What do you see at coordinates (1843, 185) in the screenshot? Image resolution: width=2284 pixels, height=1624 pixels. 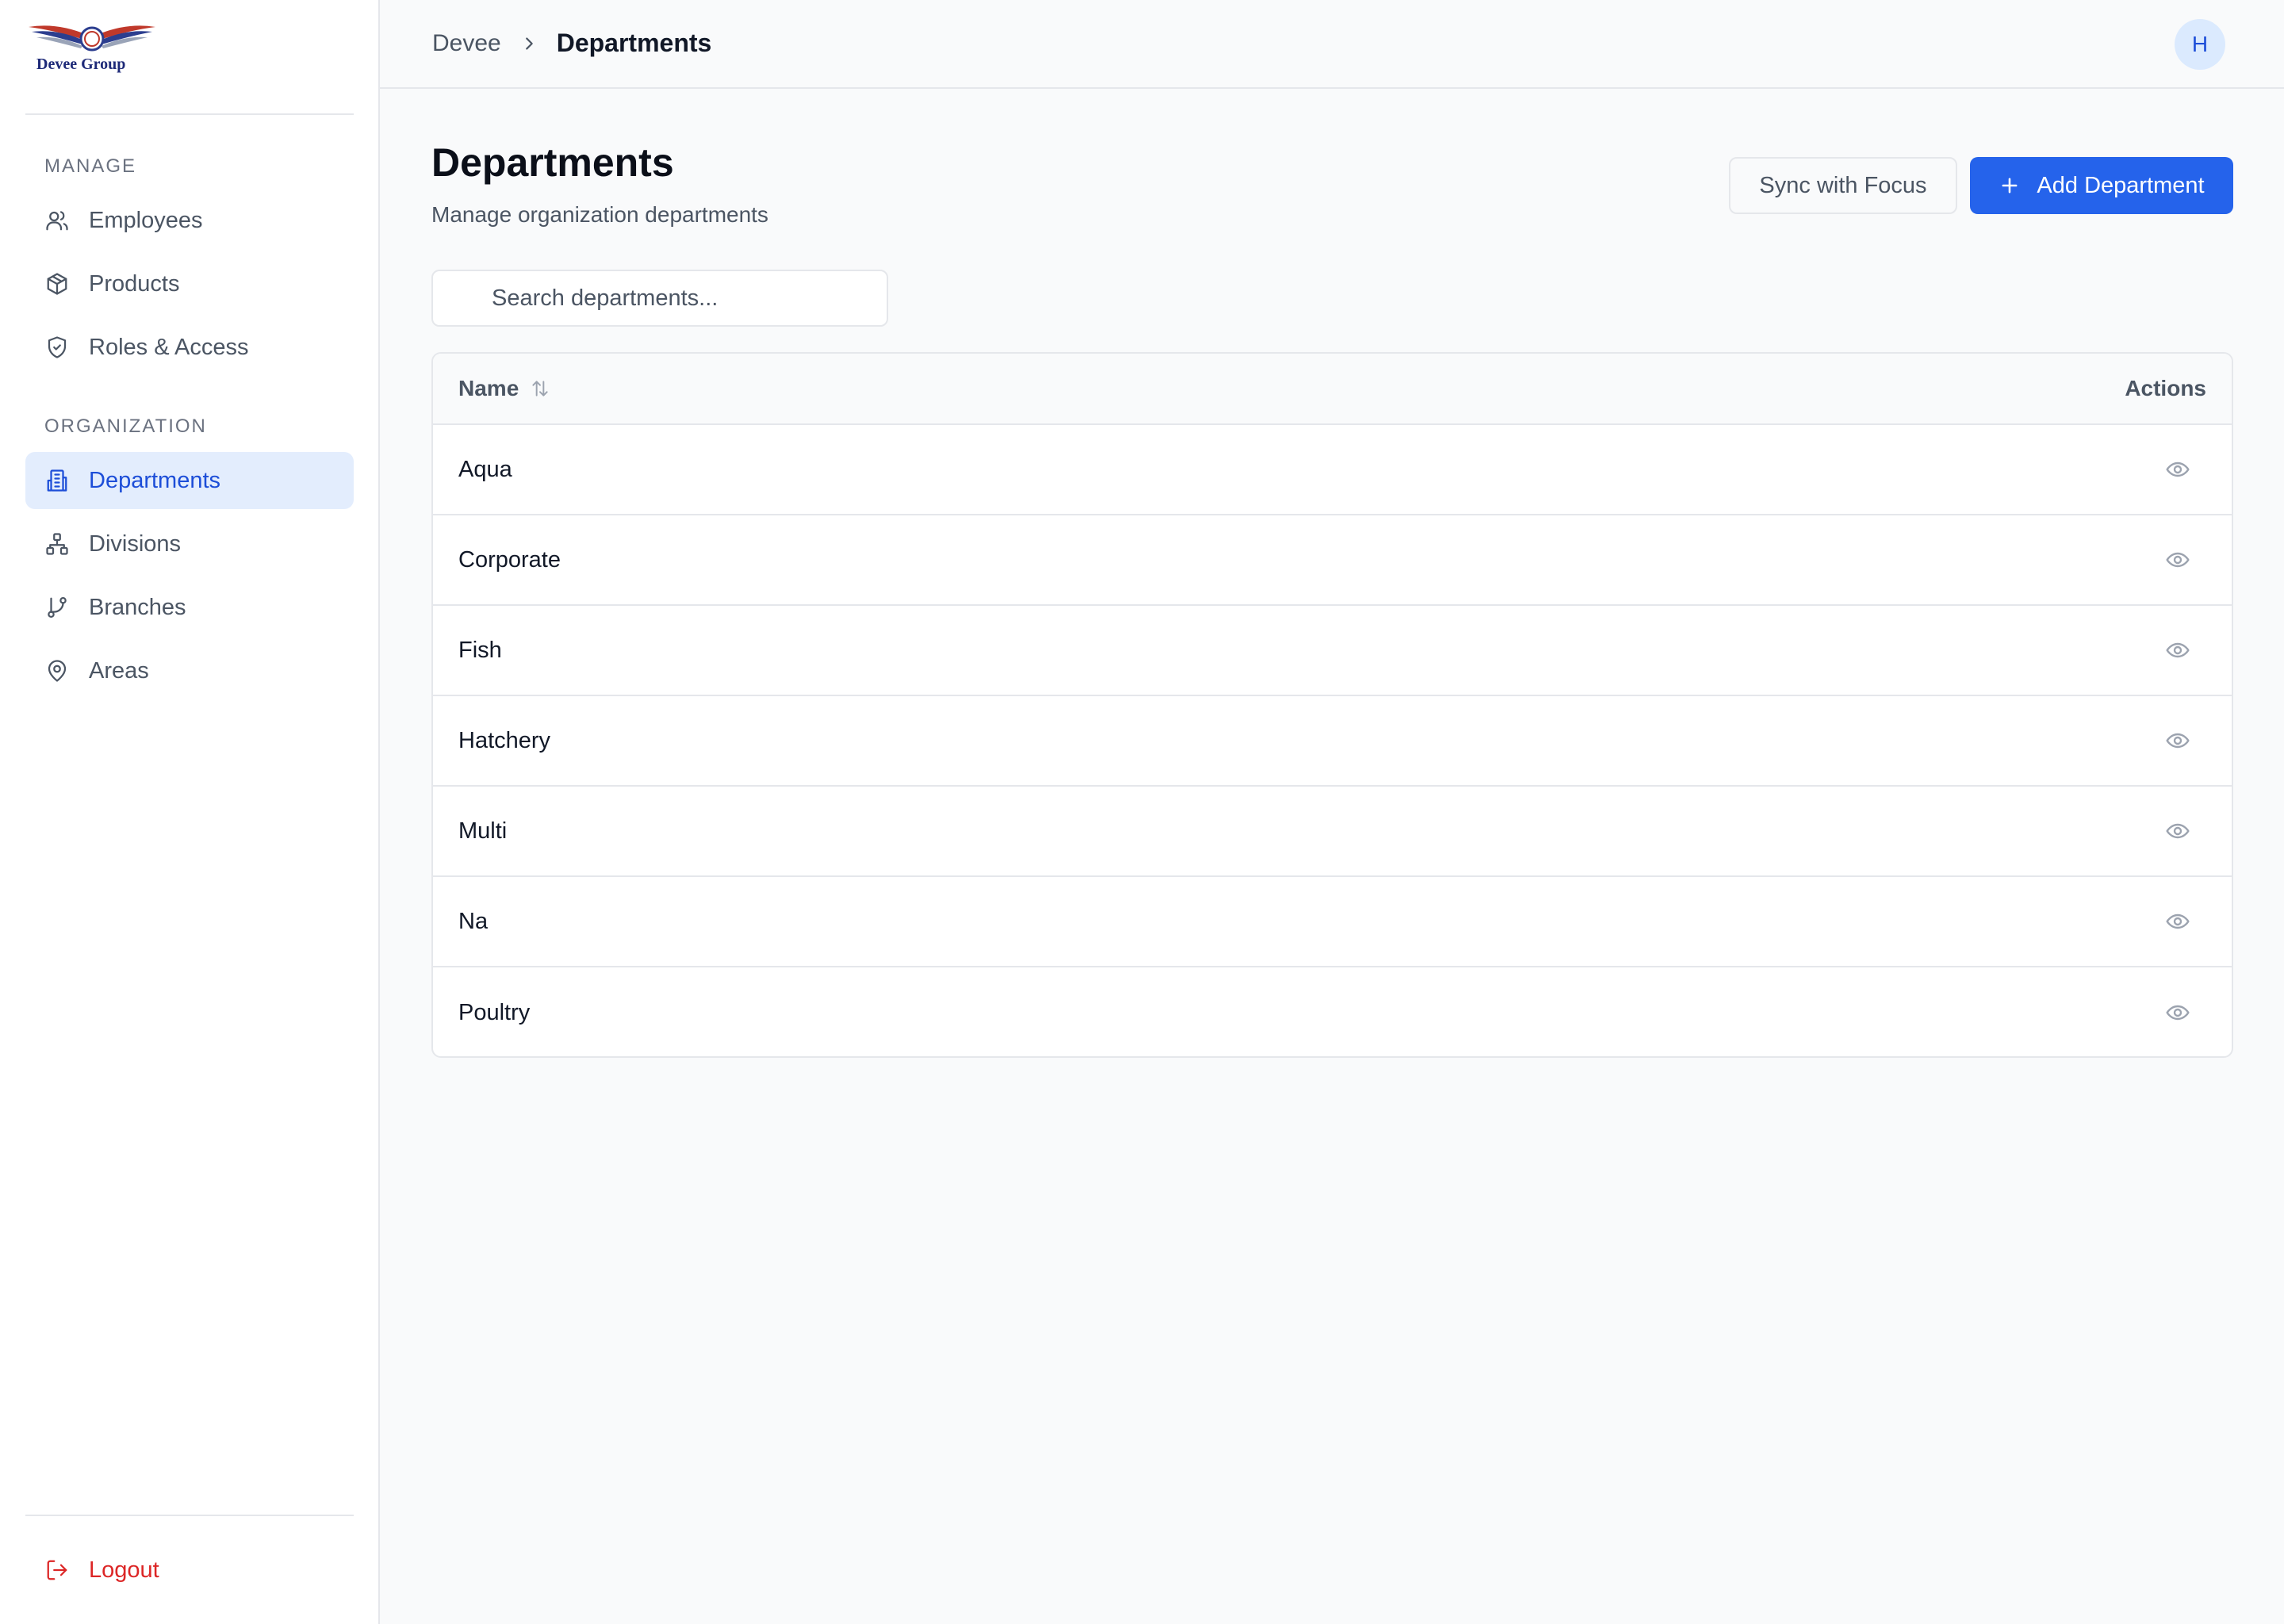 I see `sync-with-focus-button: Sync with Focus` at bounding box center [1843, 185].